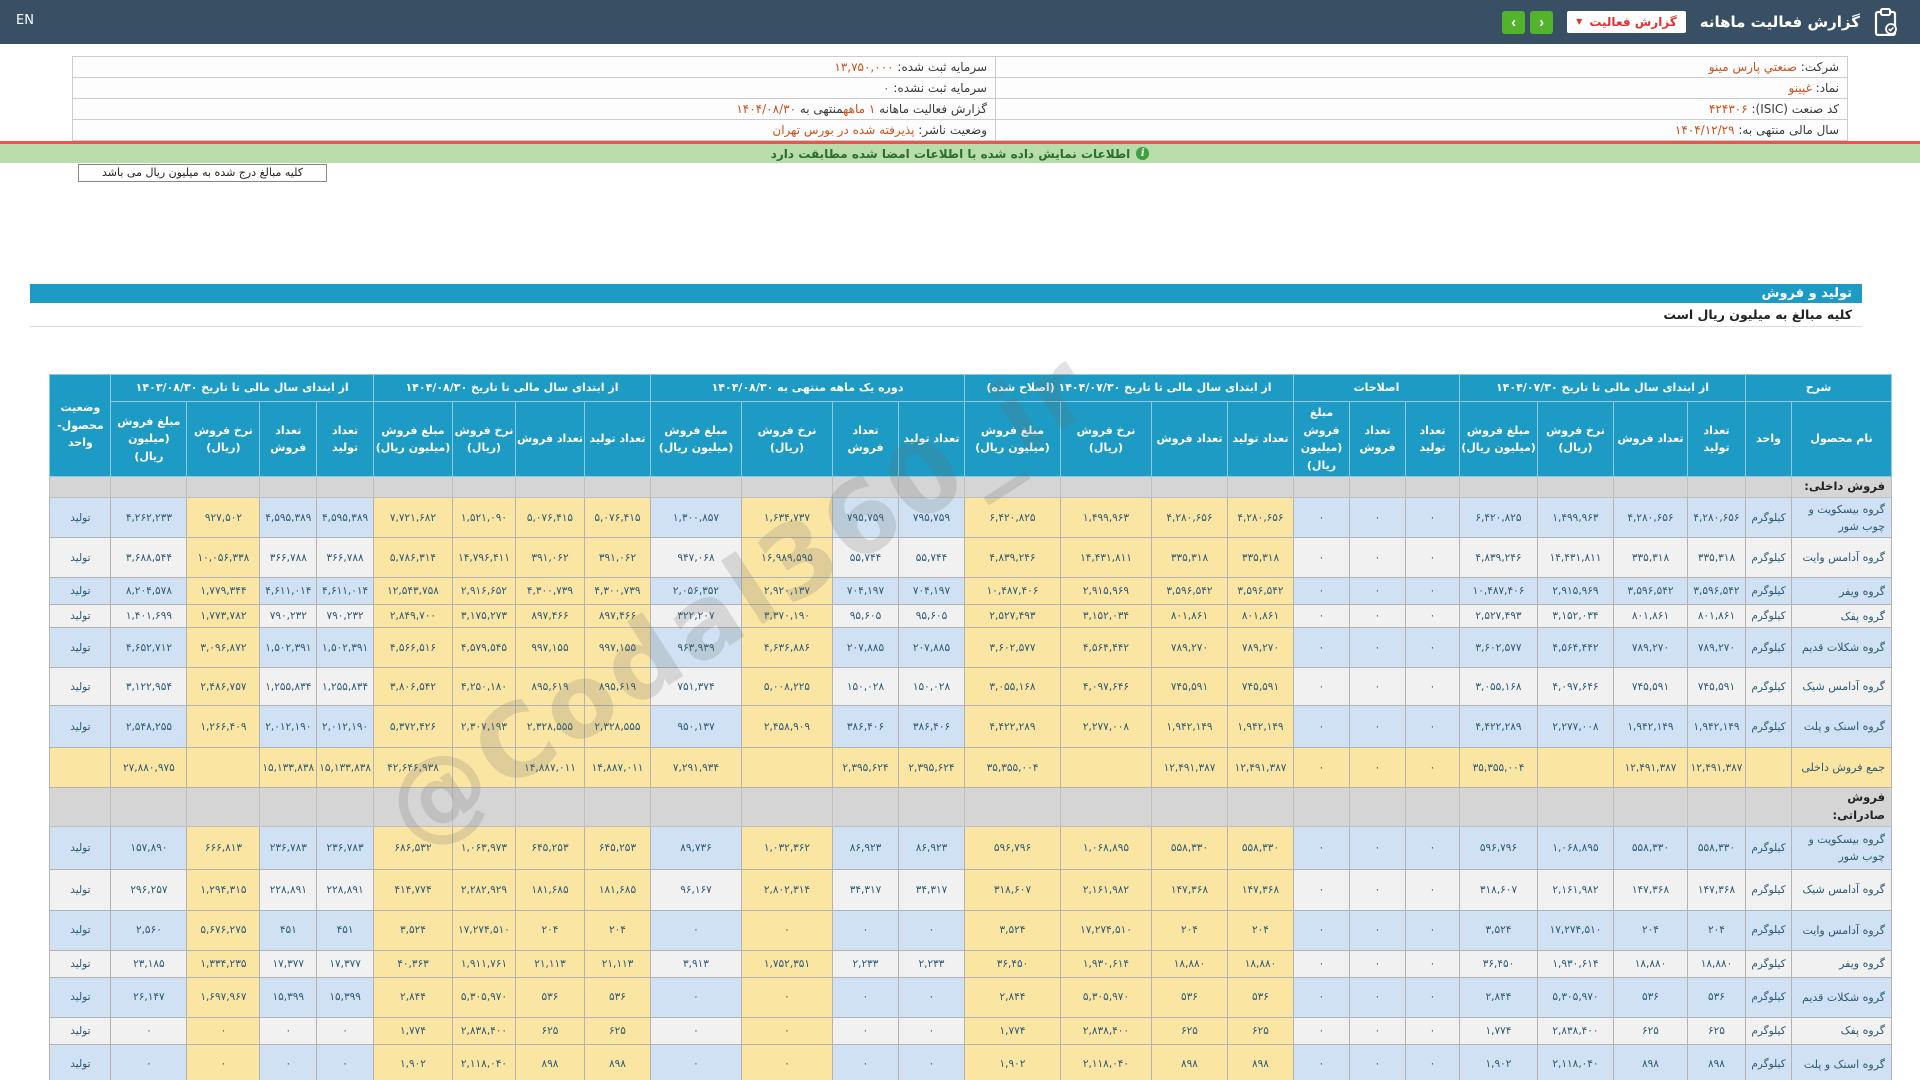 This screenshot has width=1920, height=1080. What do you see at coordinates (1650, 558) in the screenshot?
I see `value-cell: ۳۳۵,۳۱۸` at bounding box center [1650, 558].